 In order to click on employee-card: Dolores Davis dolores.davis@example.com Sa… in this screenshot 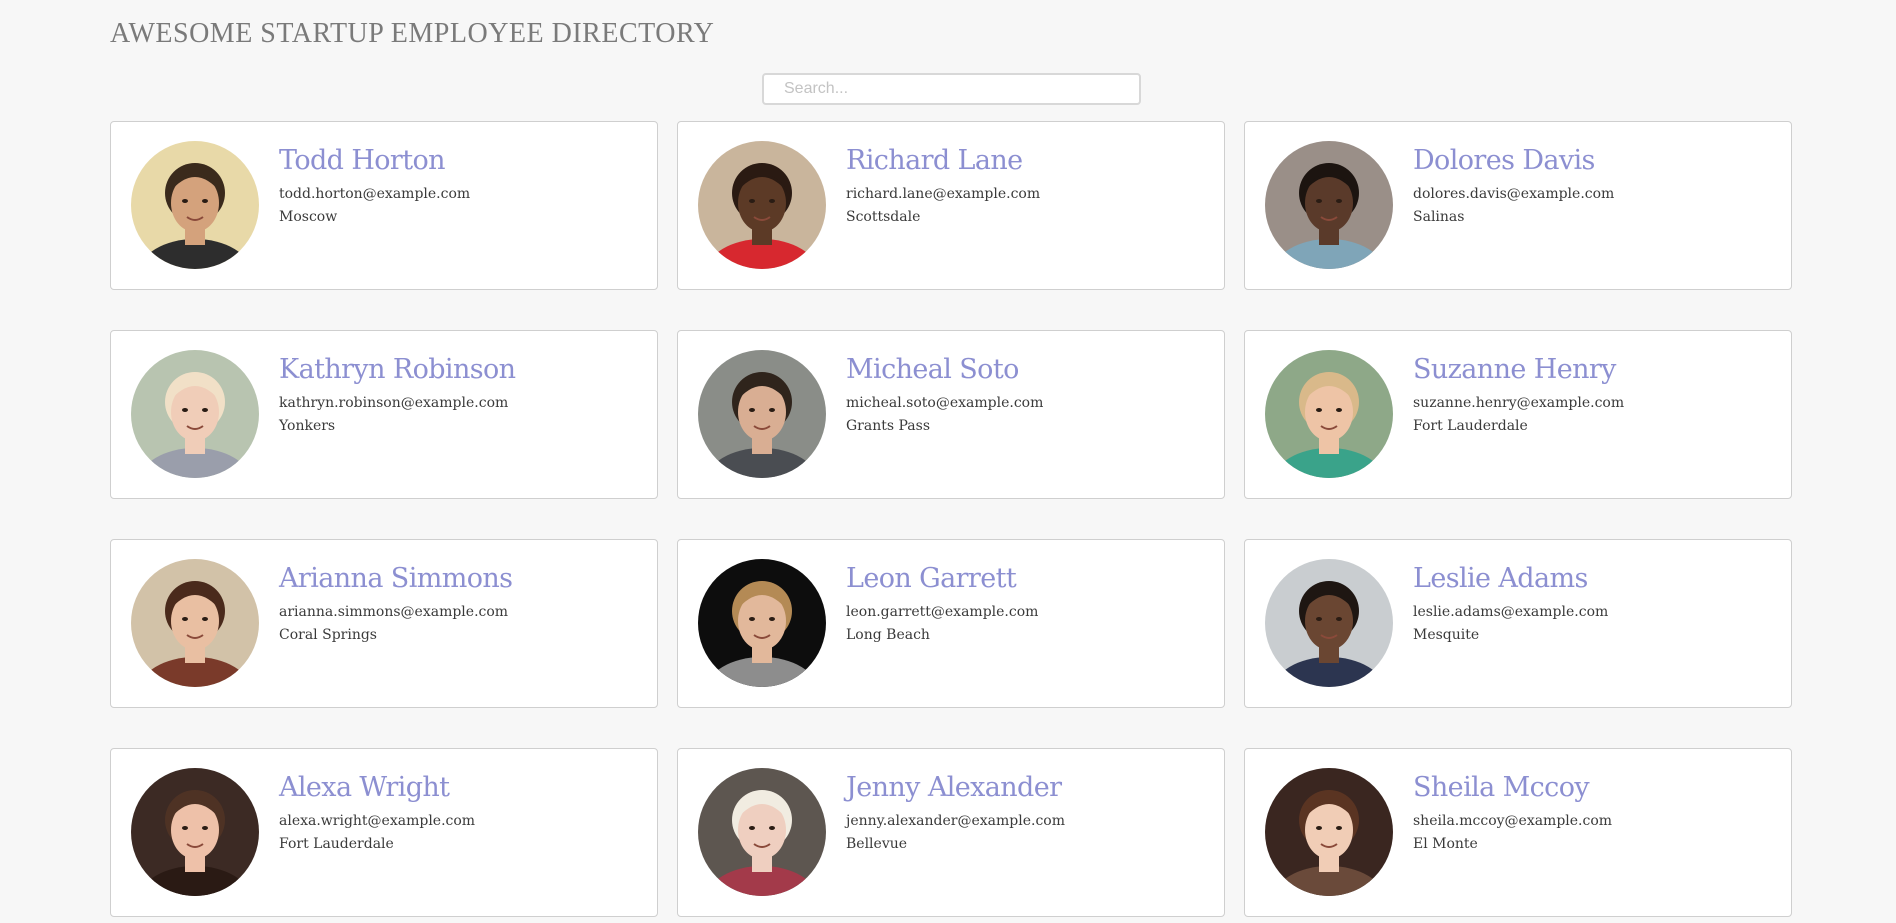, I will do `click(1518, 205)`.